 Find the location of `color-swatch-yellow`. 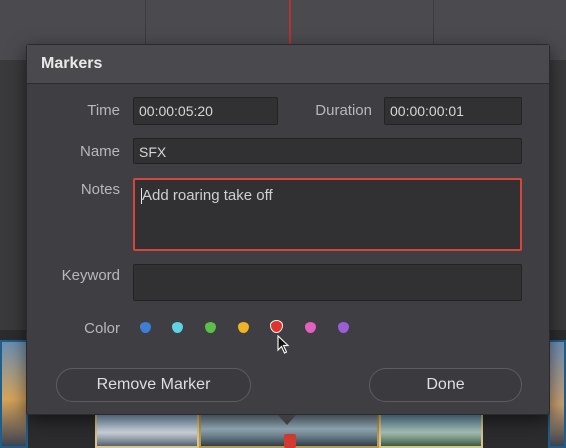

color-swatch-yellow is located at coordinates (243, 327).